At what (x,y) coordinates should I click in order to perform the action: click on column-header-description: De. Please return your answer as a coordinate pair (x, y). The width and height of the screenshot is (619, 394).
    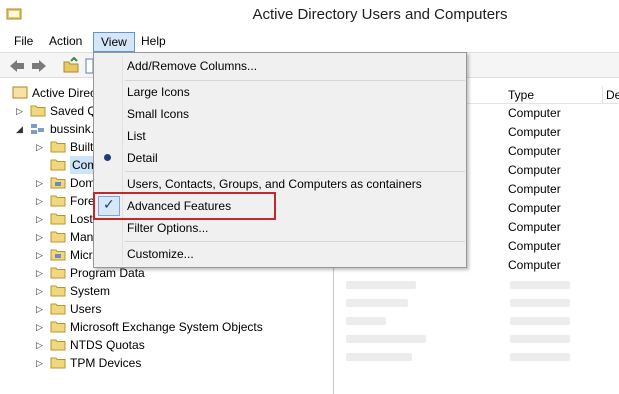
    Looking at the image, I should click on (612, 95).